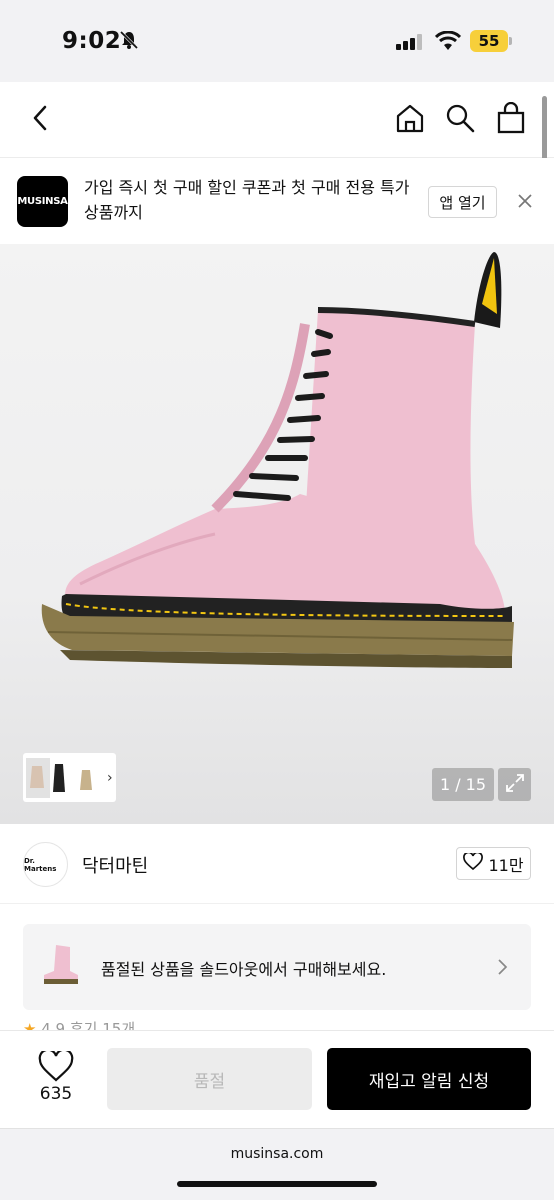 Image resolution: width=554 pixels, height=1200 pixels. I want to click on soldout-promo-text: 품절된 상품을 솔드아웃에서 구매해보세요., so click(244, 969).